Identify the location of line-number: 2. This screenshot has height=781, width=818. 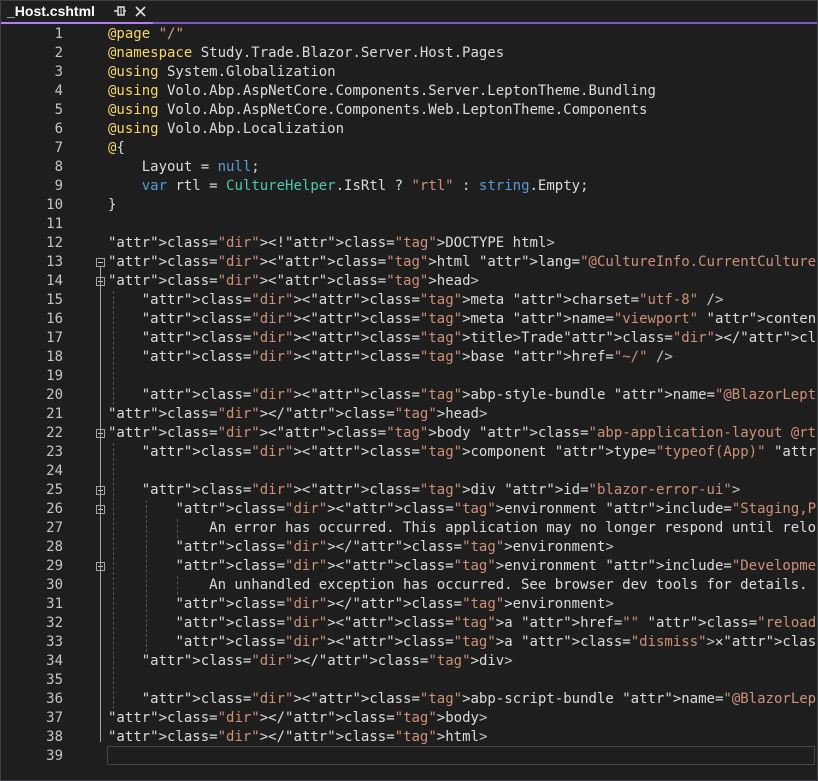
(58, 53).